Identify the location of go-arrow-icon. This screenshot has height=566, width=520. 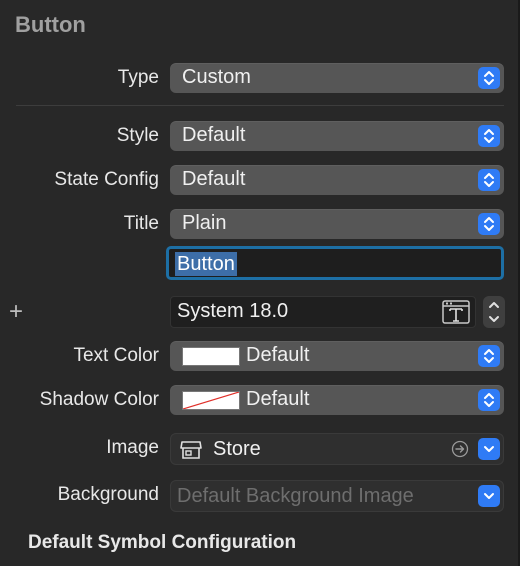
(460, 451).